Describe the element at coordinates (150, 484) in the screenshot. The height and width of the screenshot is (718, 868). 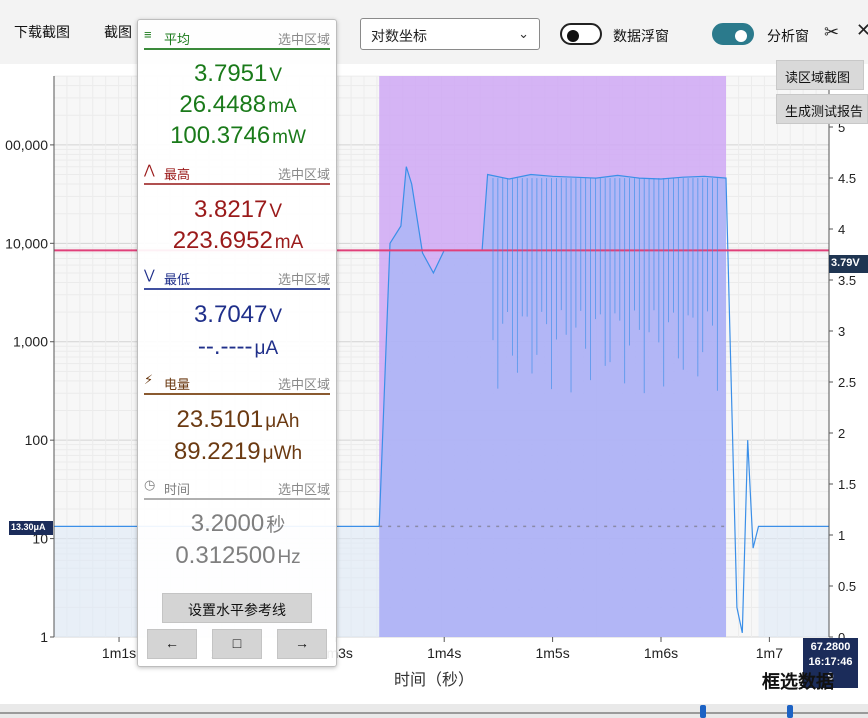
I see `clock-icon: ◷` at that location.